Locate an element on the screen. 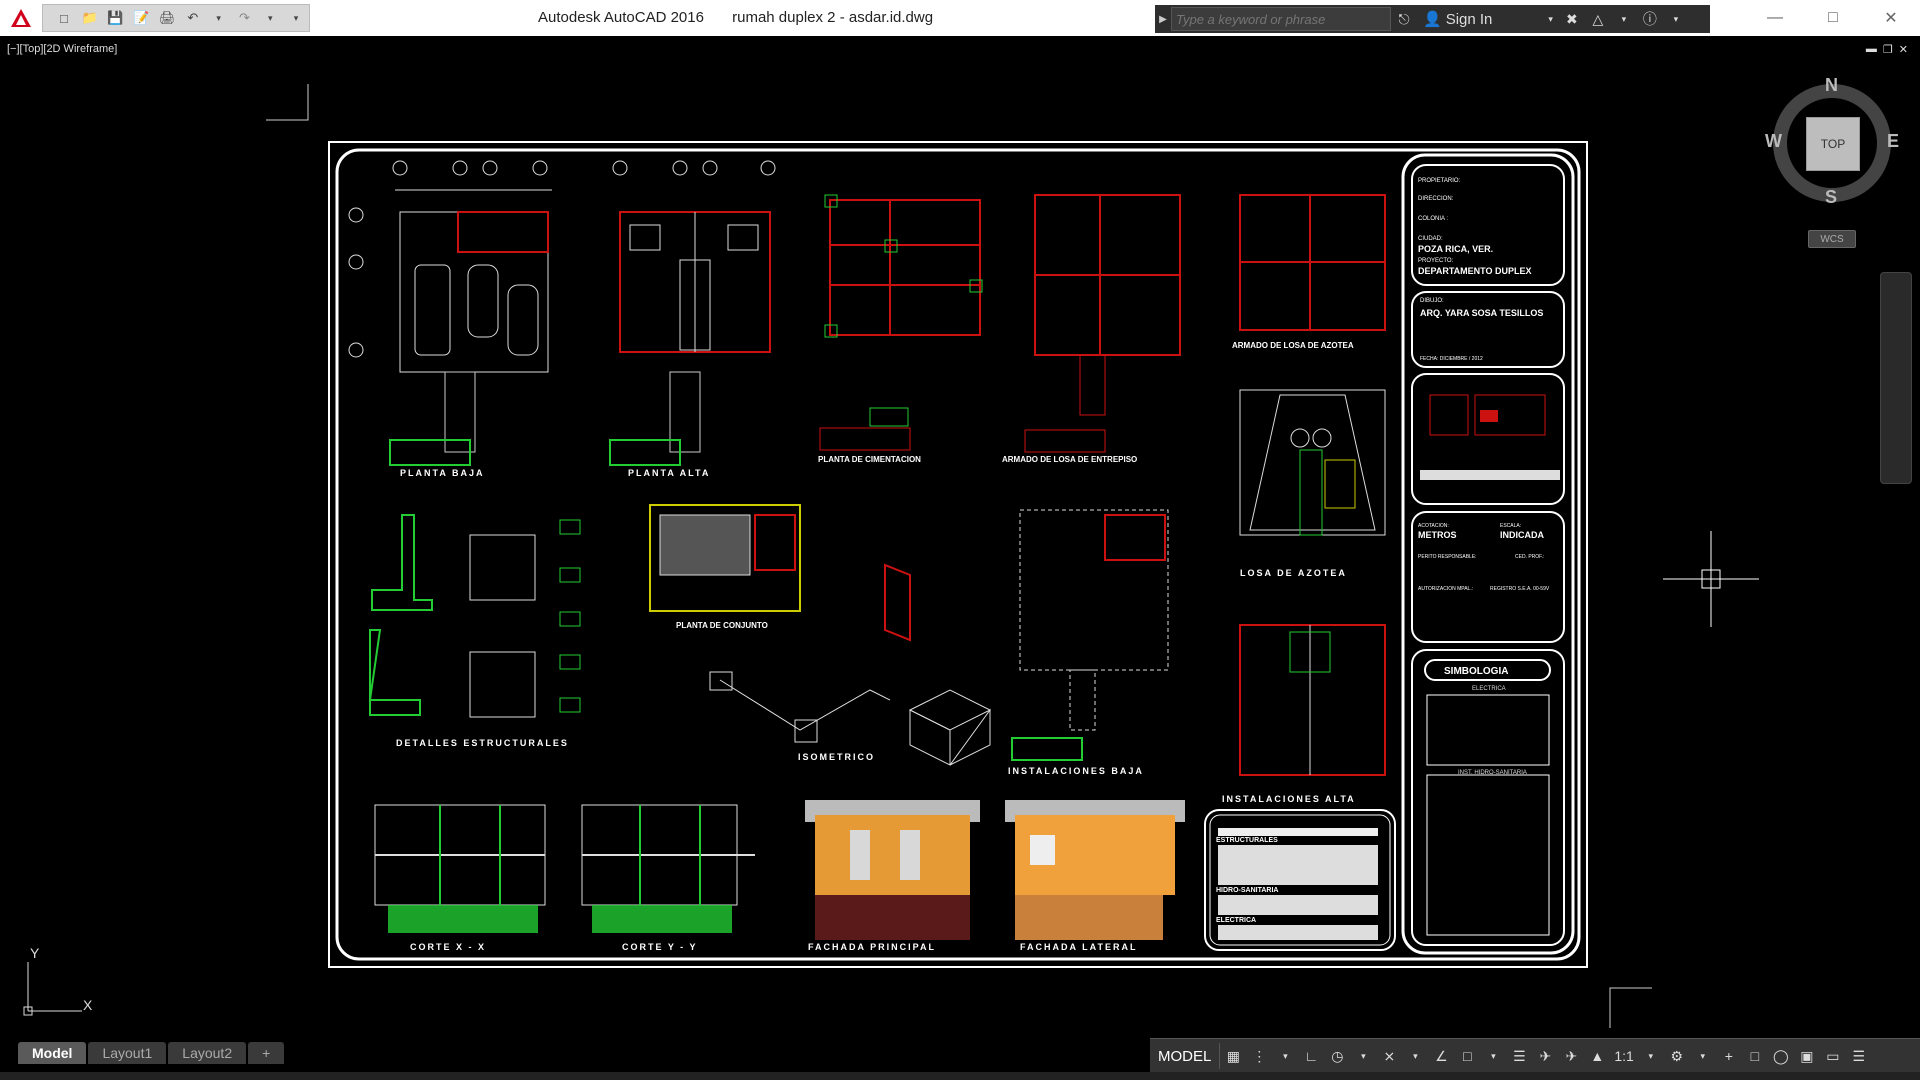 The image size is (1920, 1080). annotation-scale-value: 1:1 is located at coordinates (1623, 1056).